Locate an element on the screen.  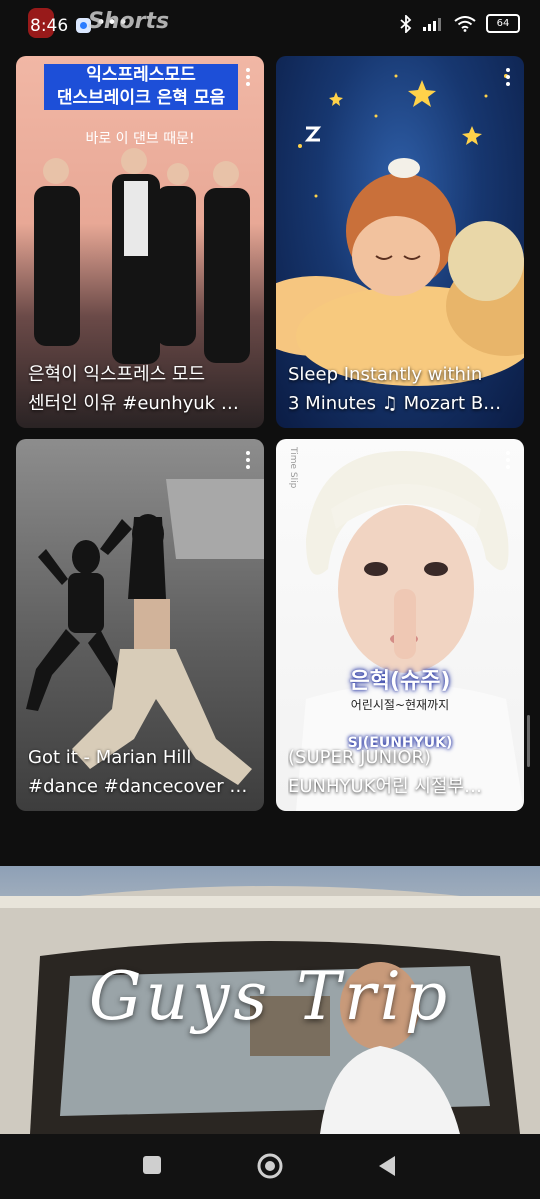
home-icon is located at coordinates (270, 1166).